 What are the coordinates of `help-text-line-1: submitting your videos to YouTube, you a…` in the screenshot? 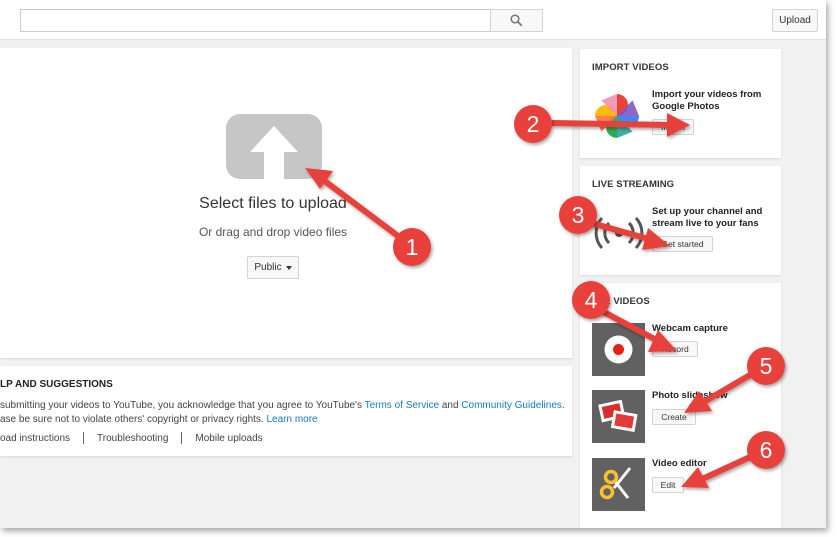 It's located at (282, 405).